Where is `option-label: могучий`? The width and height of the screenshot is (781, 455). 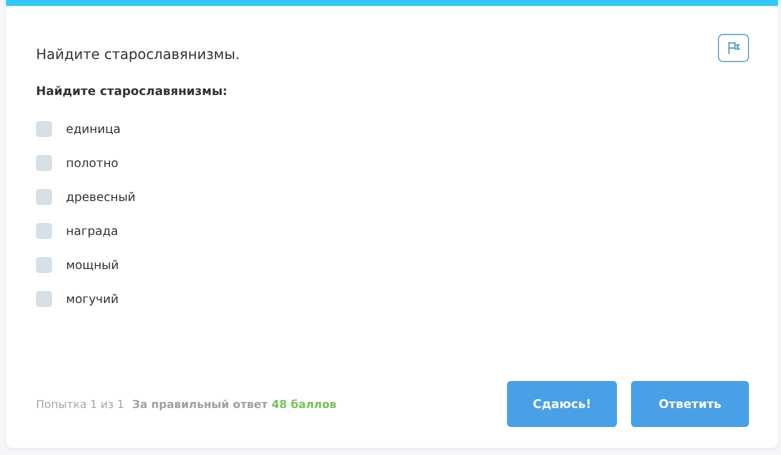
option-label: могучий is located at coordinates (92, 299).